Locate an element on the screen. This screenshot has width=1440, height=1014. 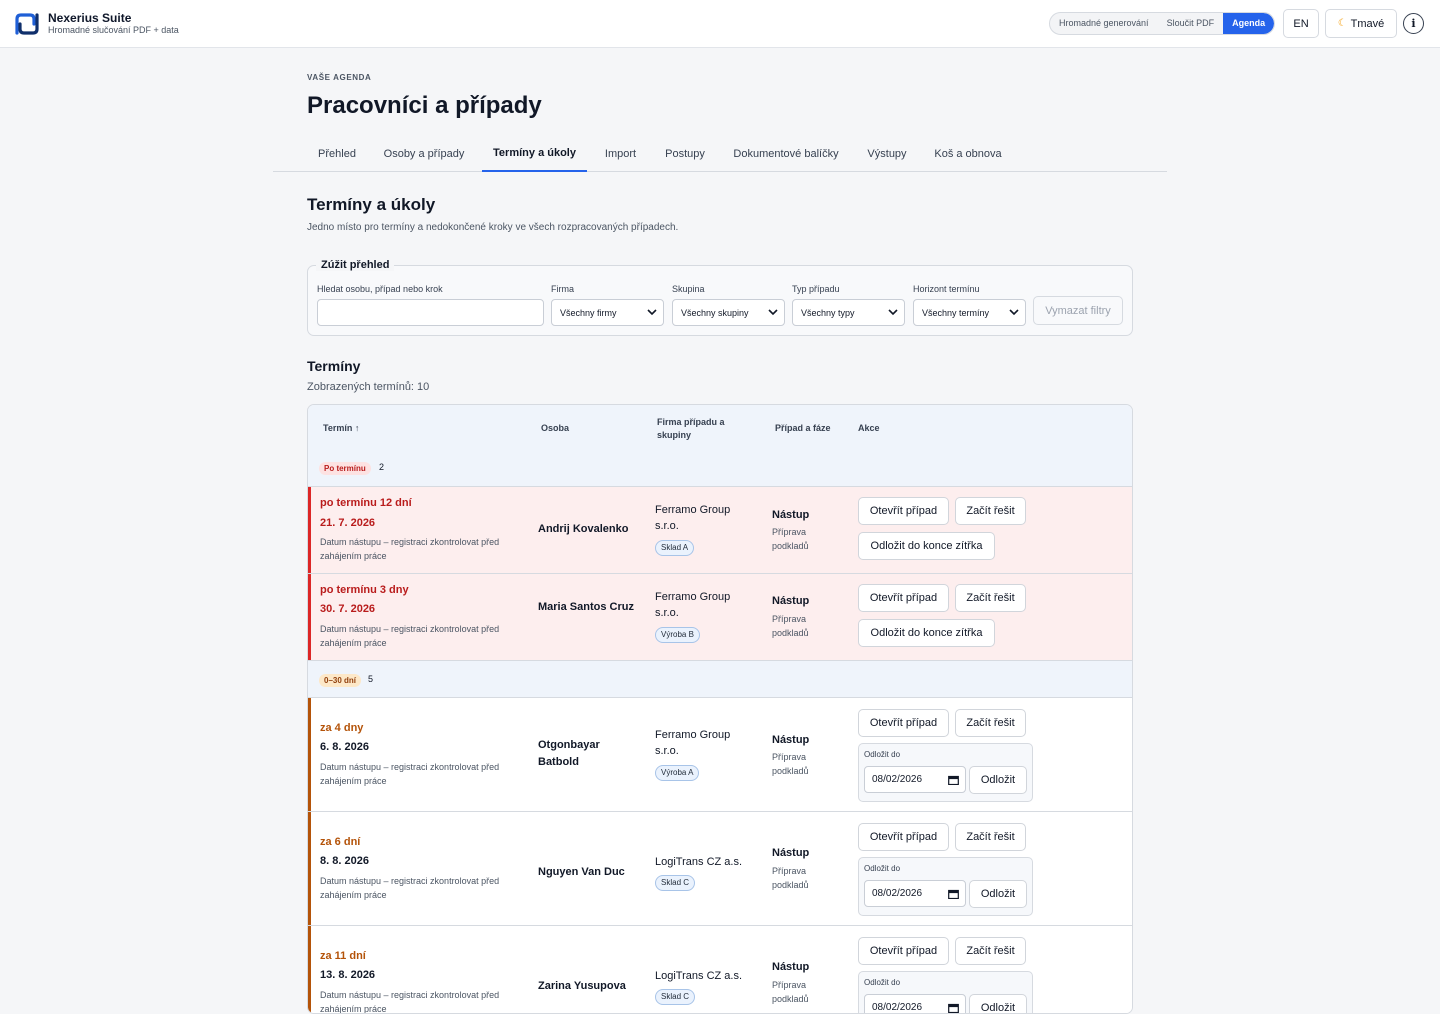
tab-outputs: Výstupy is located at coordinates (887, 153).